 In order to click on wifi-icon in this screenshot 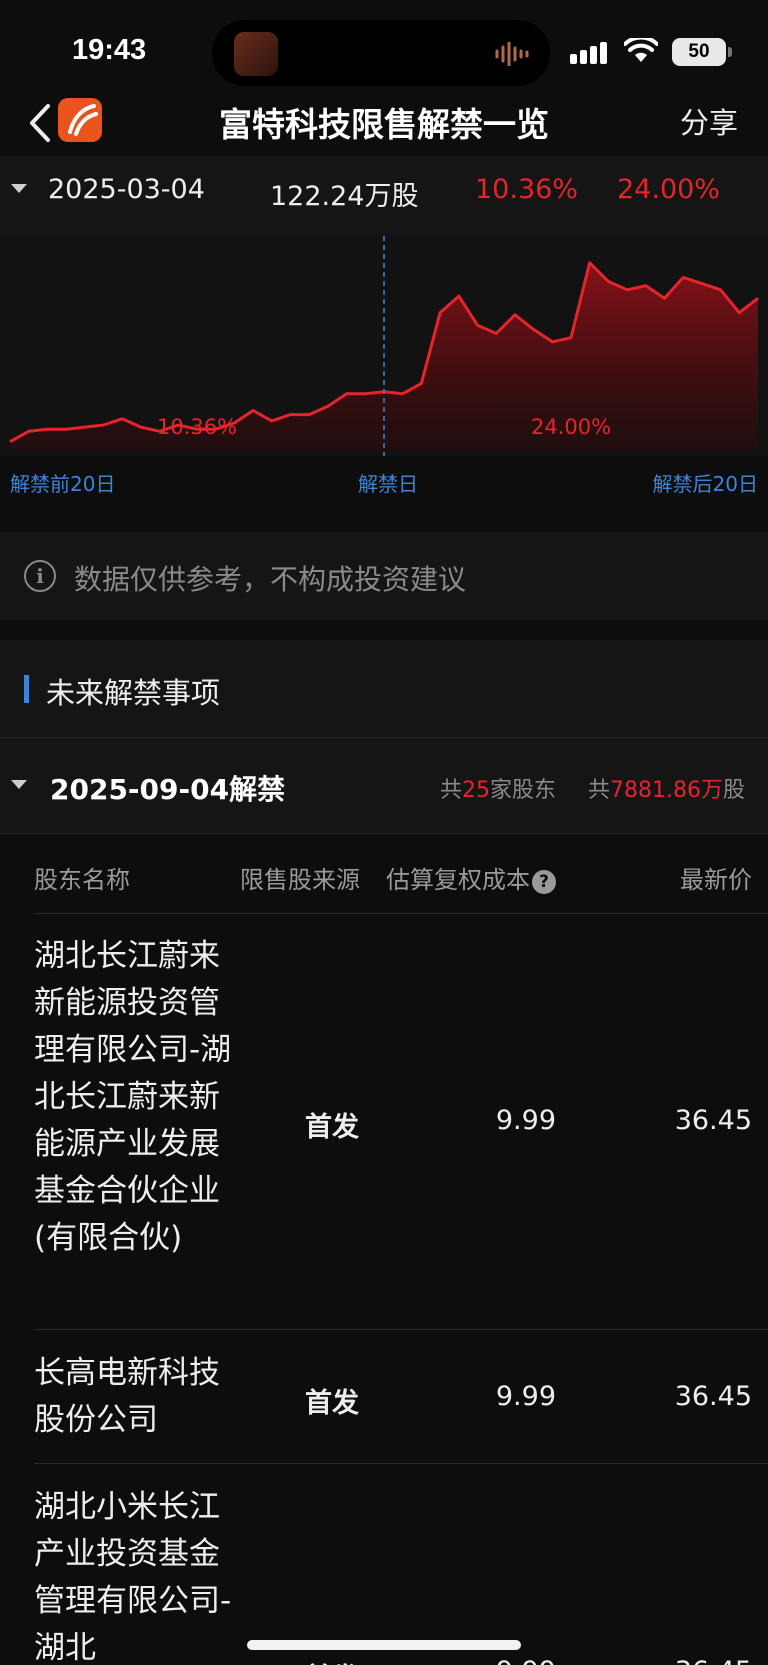, I will do `click(641, 50)`.